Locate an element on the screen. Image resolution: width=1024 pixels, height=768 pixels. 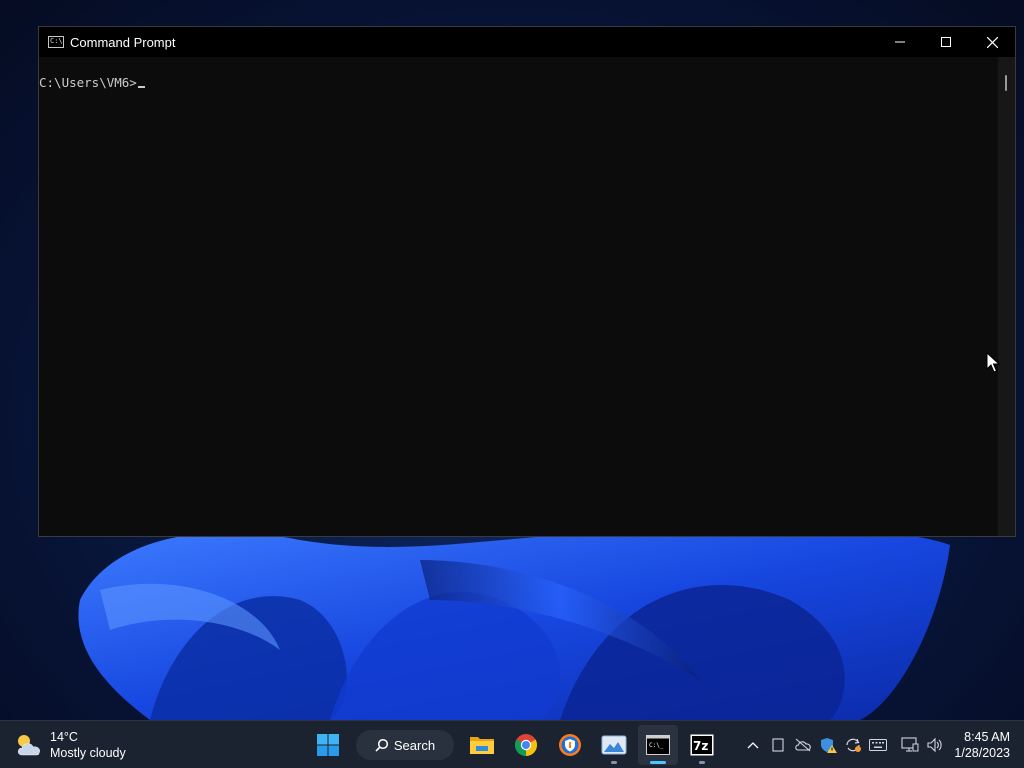
show-hidden-icons-button is located at coordinates (753, 745).